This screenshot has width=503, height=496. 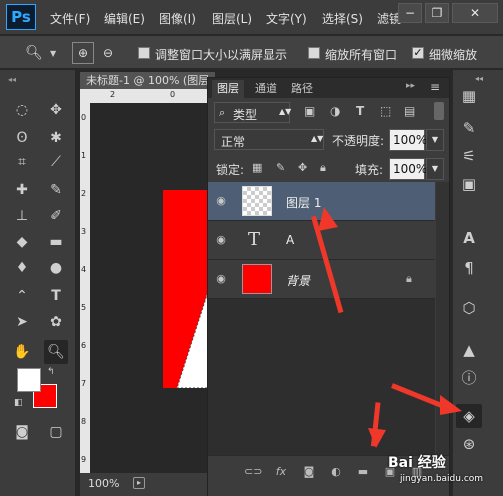 What do you see at coordinates (437, 13) in the screenshot?
I see `restore-button: ❐` at bounding box center [437, 13].